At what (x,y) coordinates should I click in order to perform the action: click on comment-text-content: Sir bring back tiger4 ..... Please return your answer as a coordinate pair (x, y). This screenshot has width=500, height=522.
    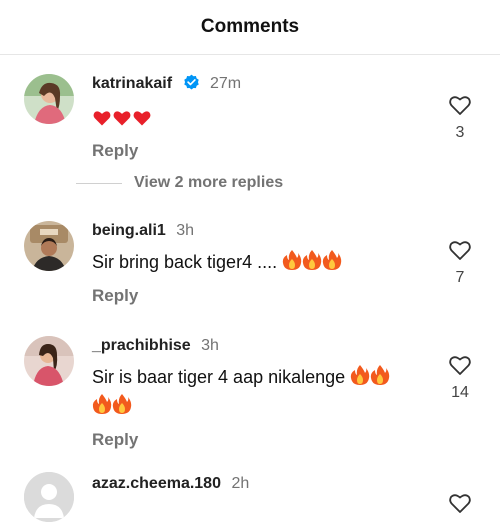
    Looking at the image, I should click on (187, 262).